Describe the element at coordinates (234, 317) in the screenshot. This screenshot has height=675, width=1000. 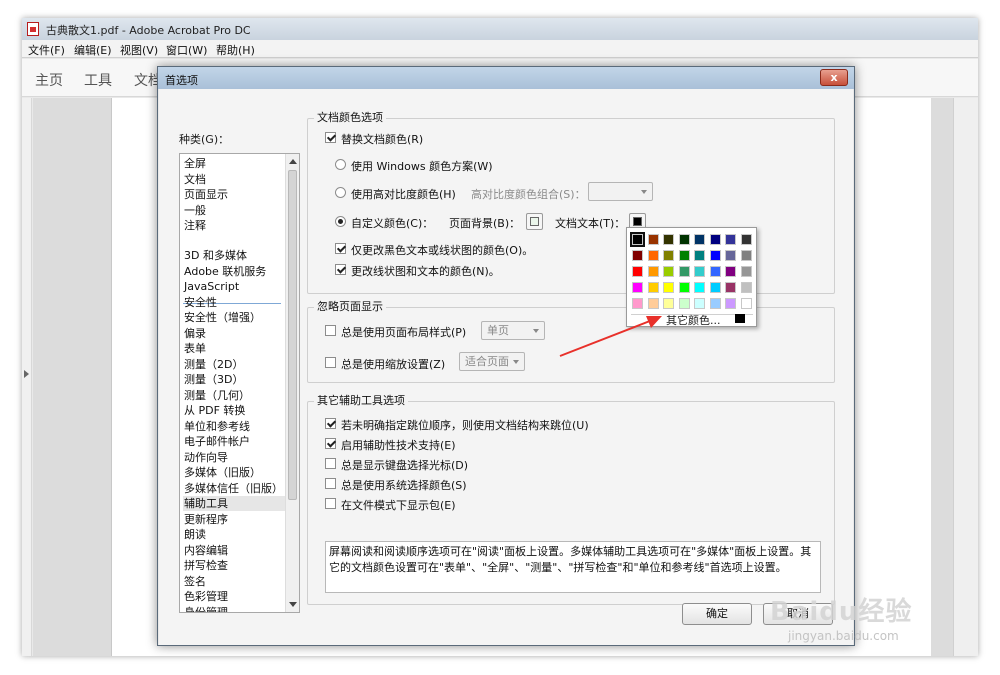
I see `category-item: 安全性（增强）` at that location.